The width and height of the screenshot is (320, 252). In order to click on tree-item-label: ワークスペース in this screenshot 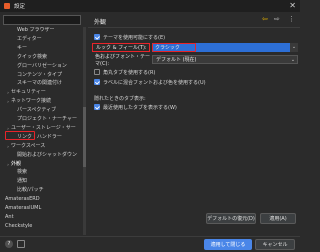, I will do `click(28, 145)`.